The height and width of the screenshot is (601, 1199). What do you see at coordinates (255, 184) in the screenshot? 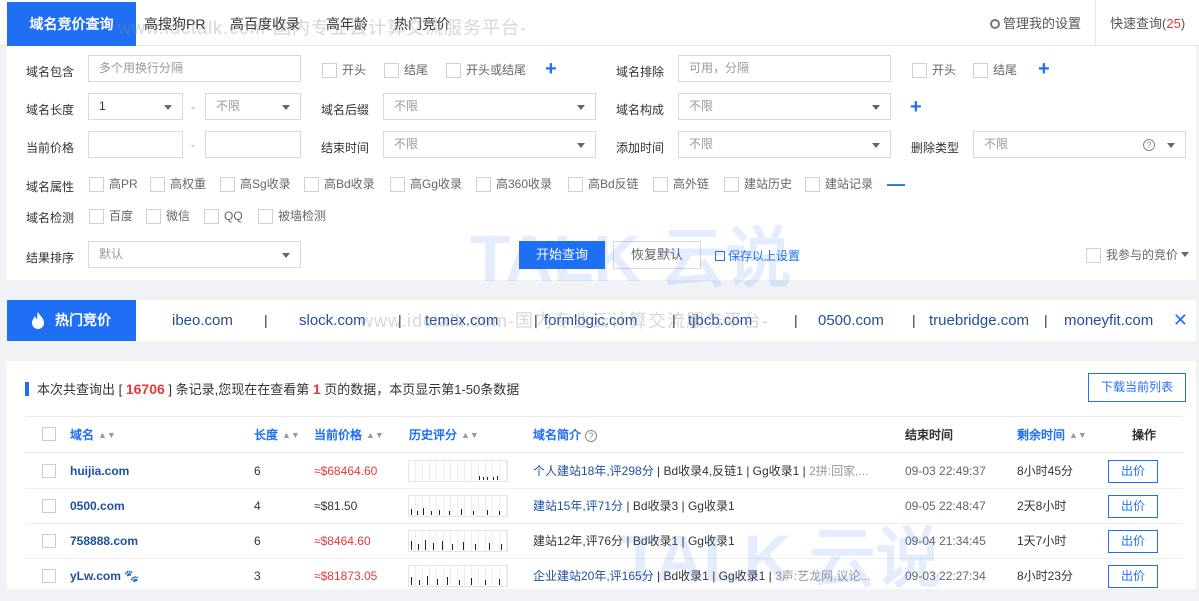
I see `attr-high-sg-checkbox: 高Sg收录` at bounding box center [255, 184].